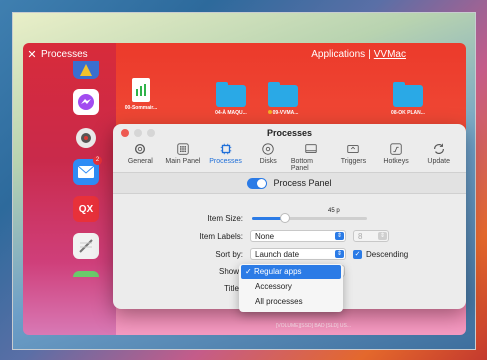  Describe the element at coordinates (439, 157) in the screenshot. I see `tab-update: Update` at that location.